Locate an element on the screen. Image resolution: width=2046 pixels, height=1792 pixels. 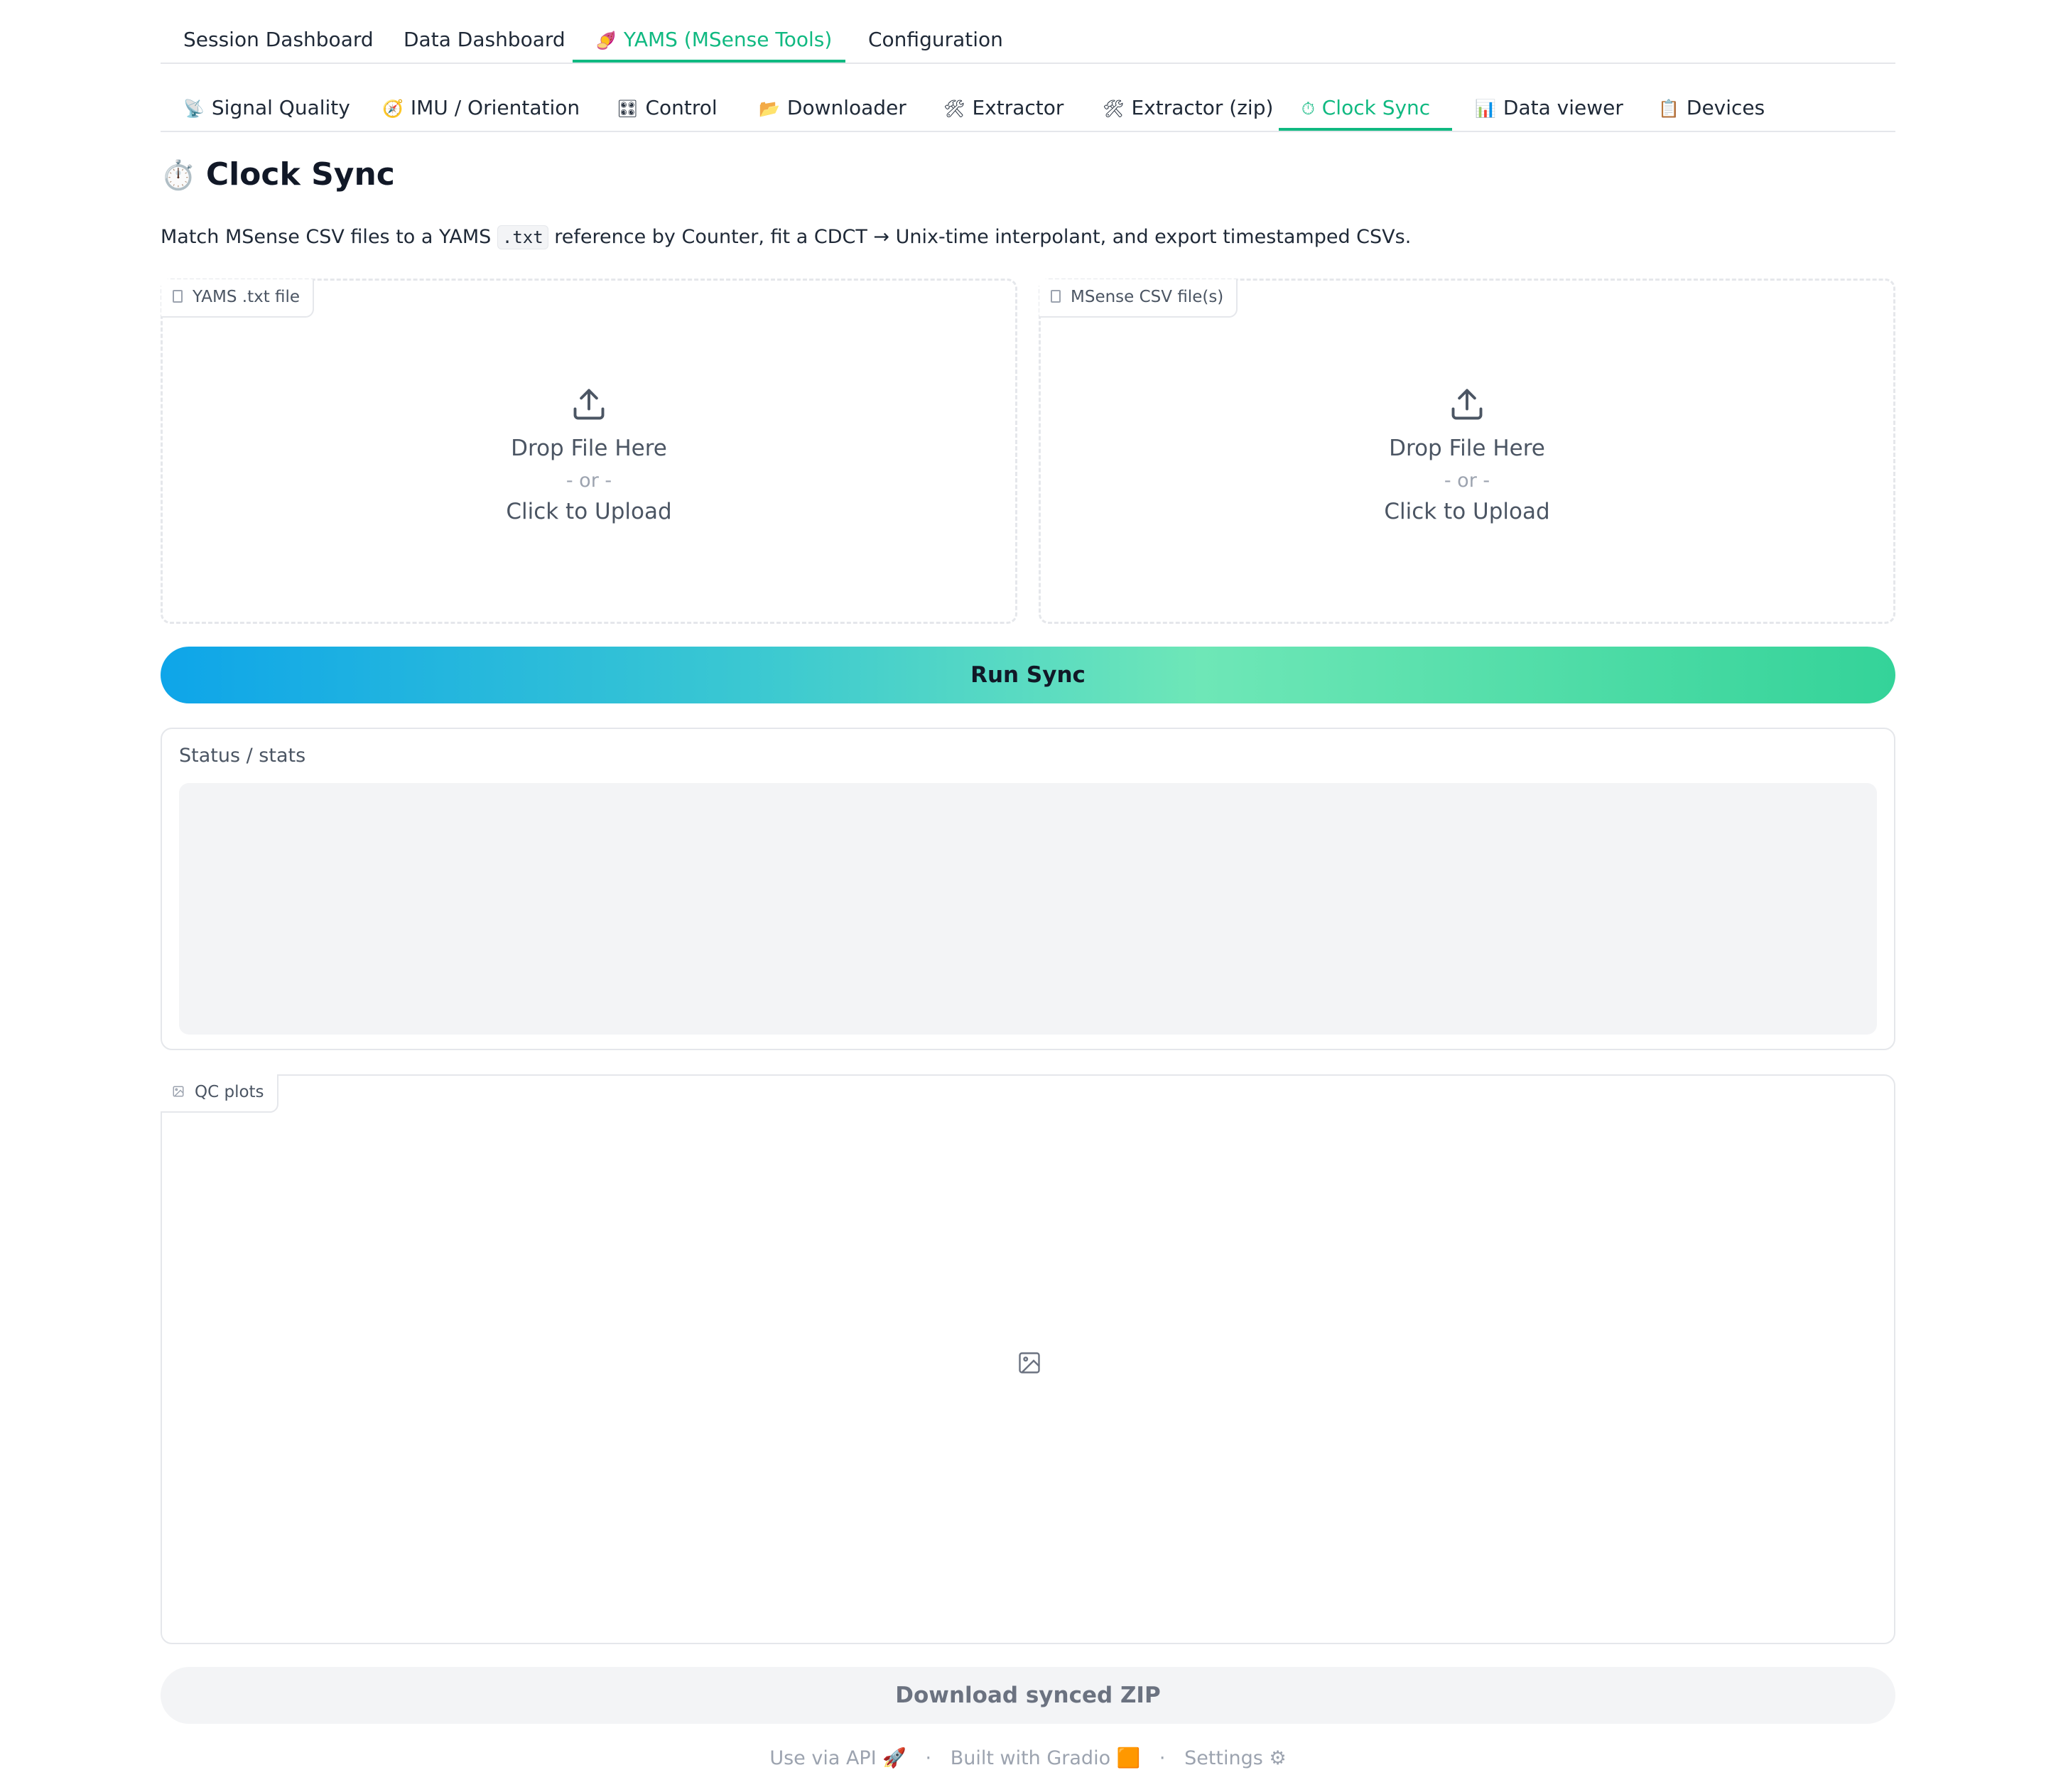
use-via-api-link: Use via API 🚀 is located at coordinates (838, 1758).